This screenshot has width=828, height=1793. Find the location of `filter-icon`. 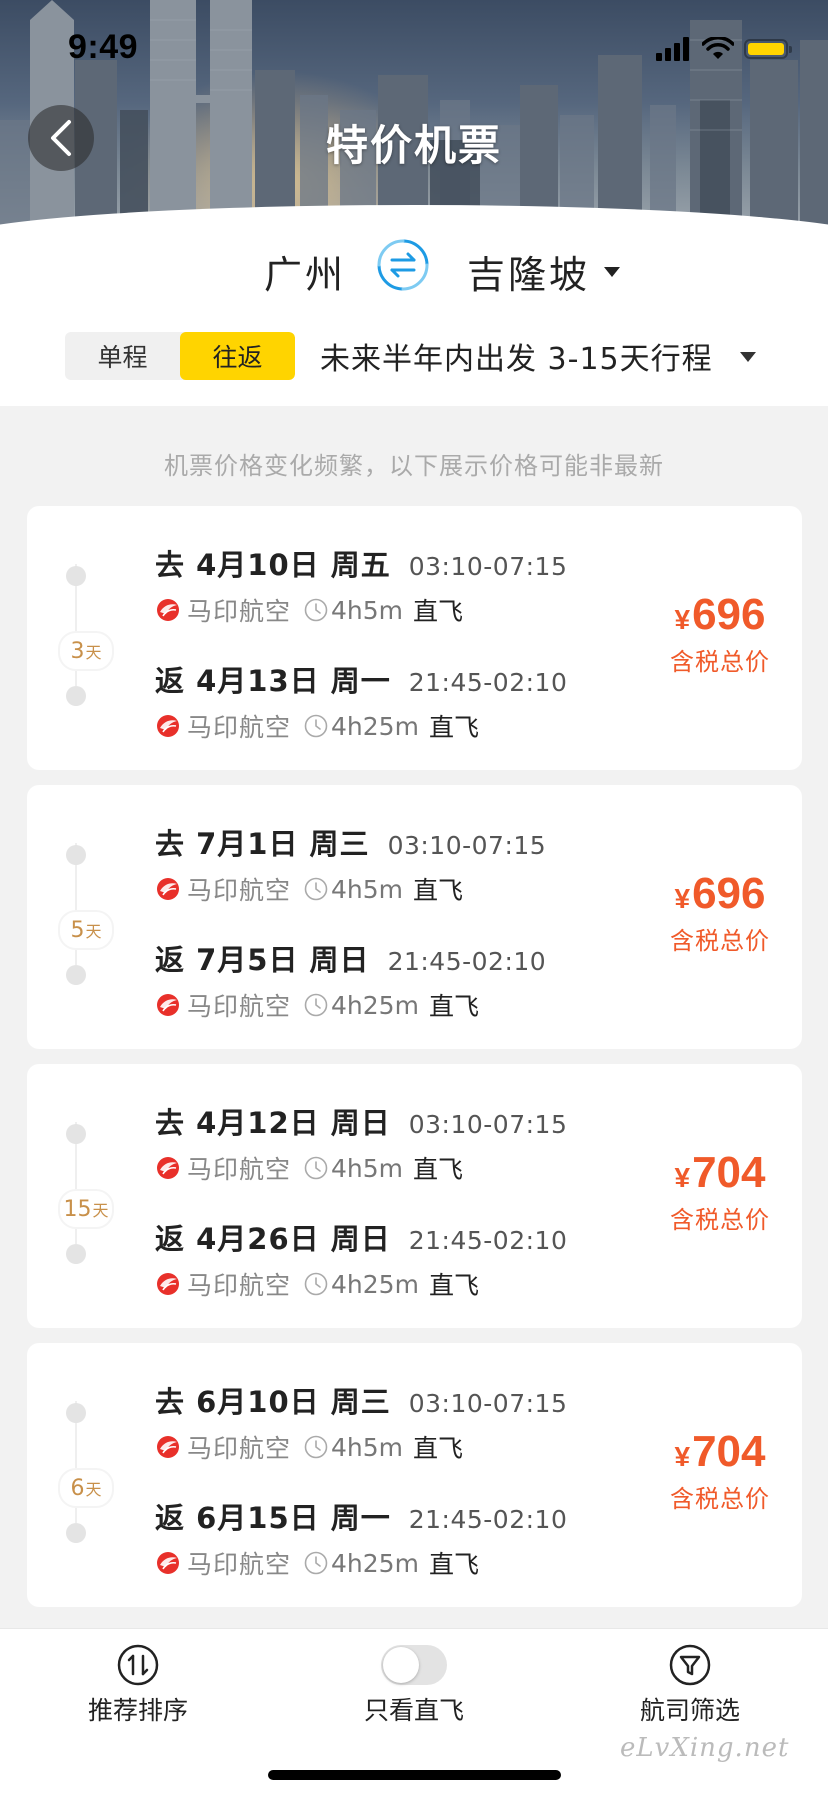

filter-icon is located at coordinates (690, 1665).